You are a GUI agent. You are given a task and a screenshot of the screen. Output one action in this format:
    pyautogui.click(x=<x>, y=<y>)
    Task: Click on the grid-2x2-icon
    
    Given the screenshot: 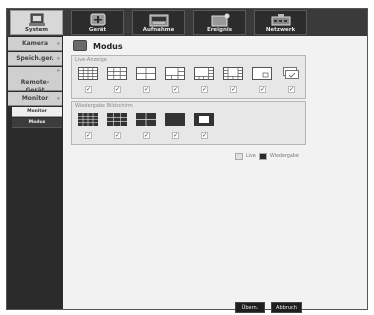 What is the action you would take?
    pyautogui.click(x=146, y=73)
    